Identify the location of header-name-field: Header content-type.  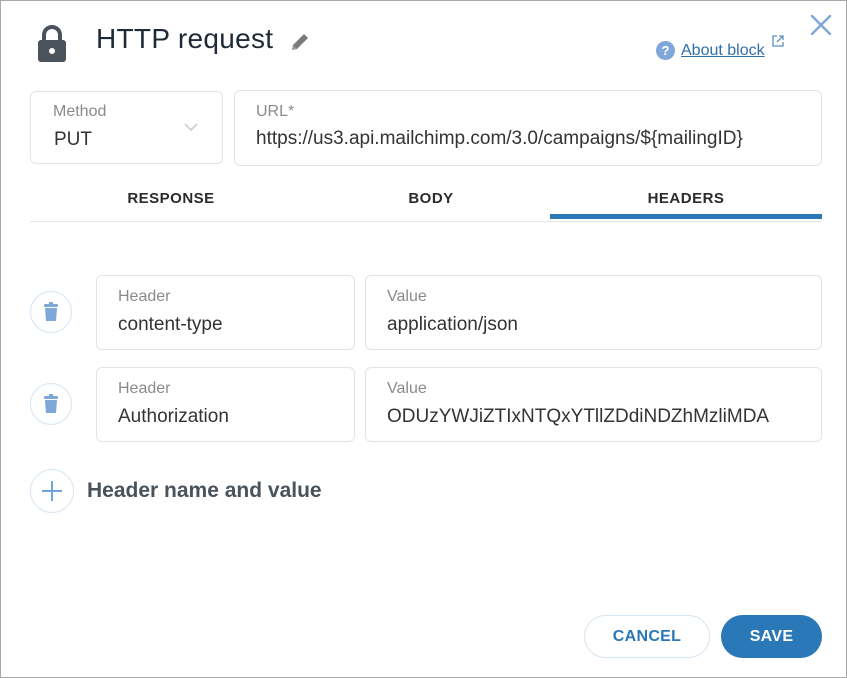
(225, 312).